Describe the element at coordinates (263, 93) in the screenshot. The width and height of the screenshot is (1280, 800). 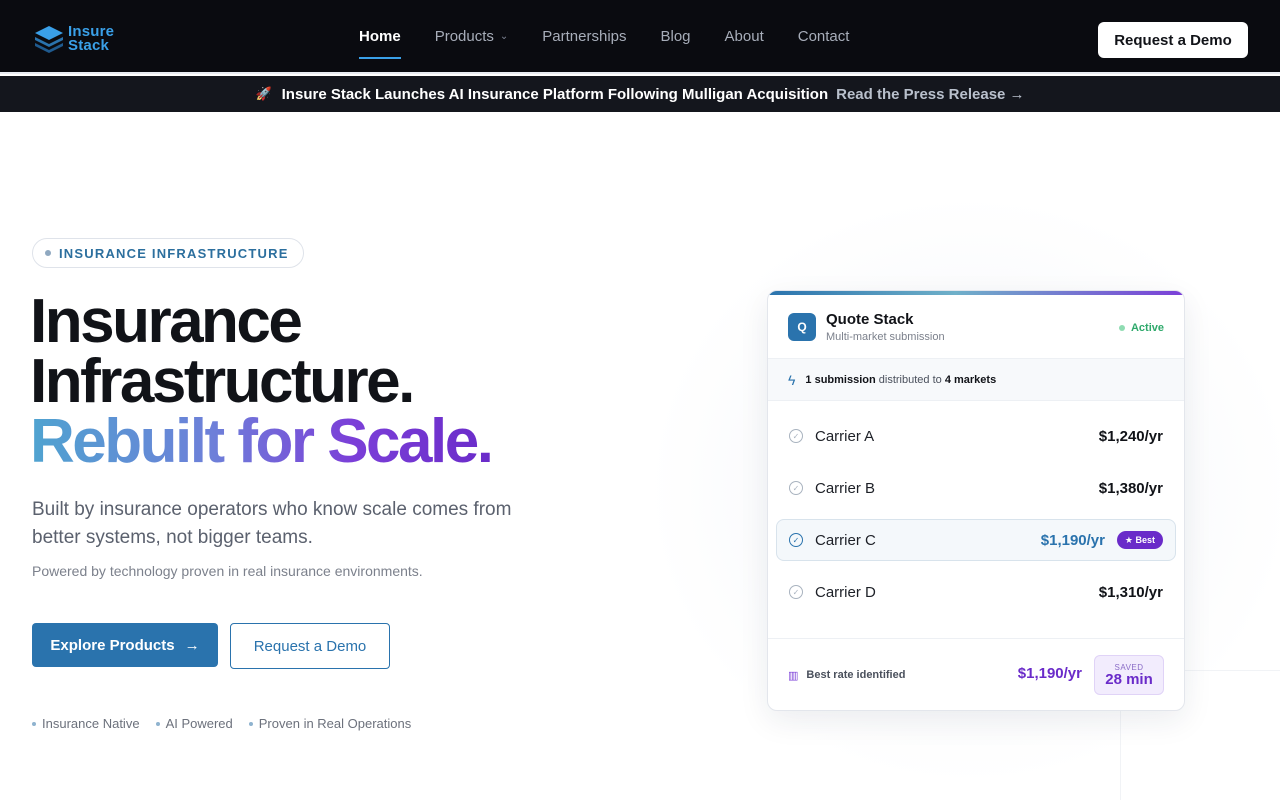
I see `rocket-icon: 🚀` at that location.